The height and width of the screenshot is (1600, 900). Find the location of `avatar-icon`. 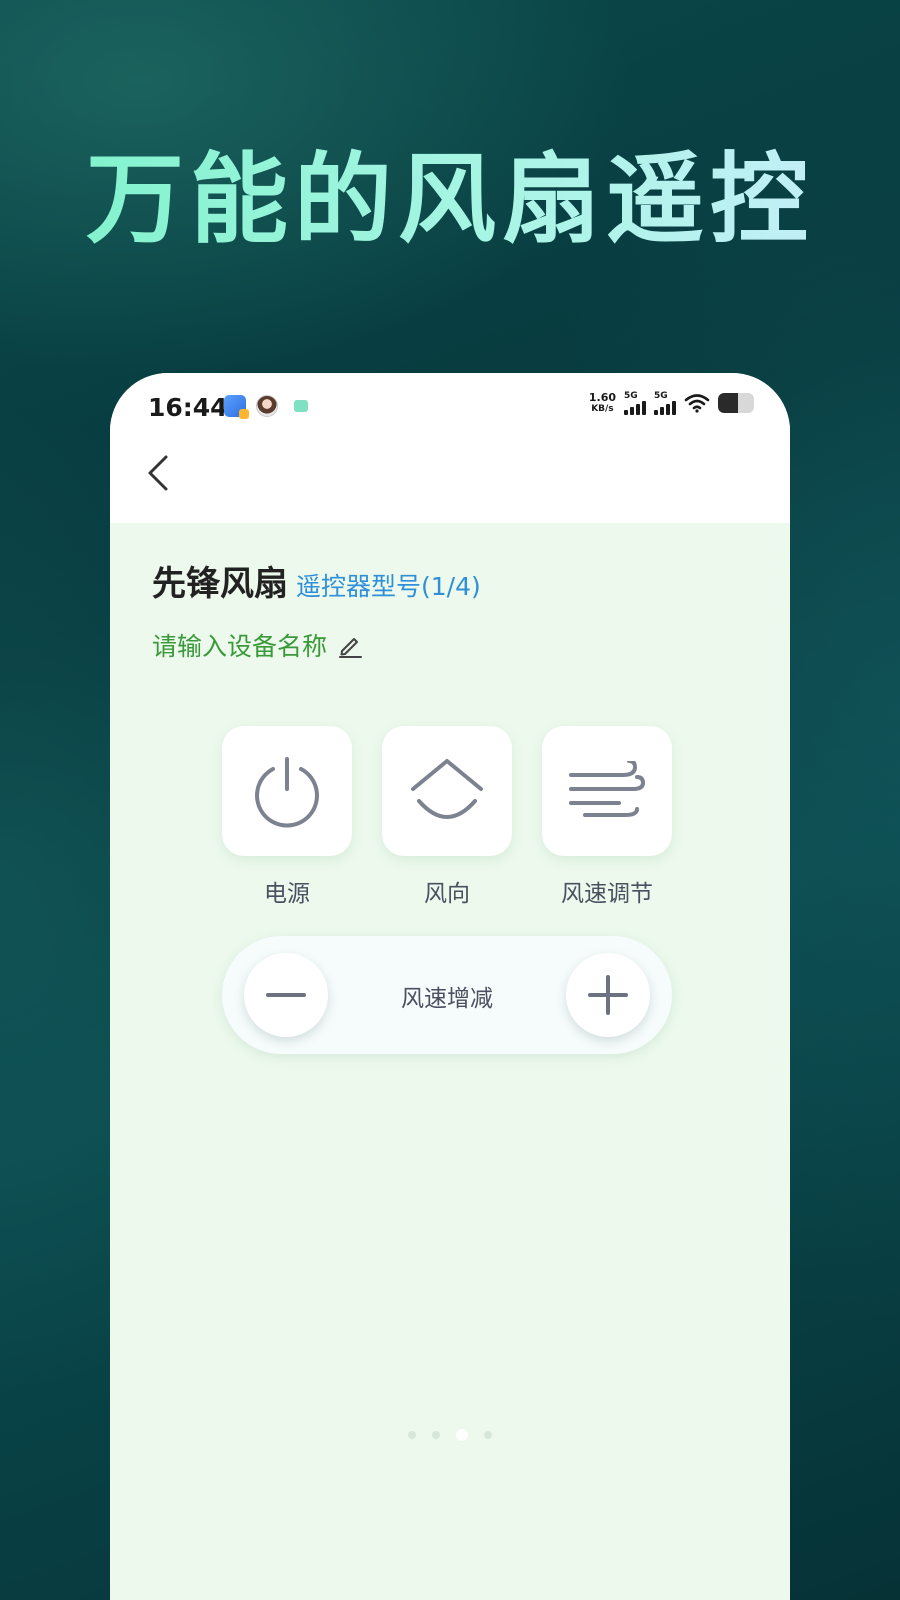

avatar-icon is located at coordinates (267, 406).